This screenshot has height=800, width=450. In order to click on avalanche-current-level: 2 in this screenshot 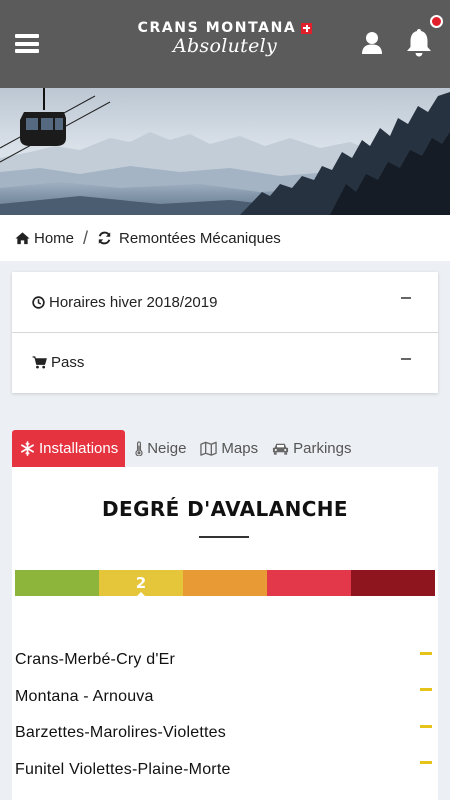, I will do `click(141, 583)`.